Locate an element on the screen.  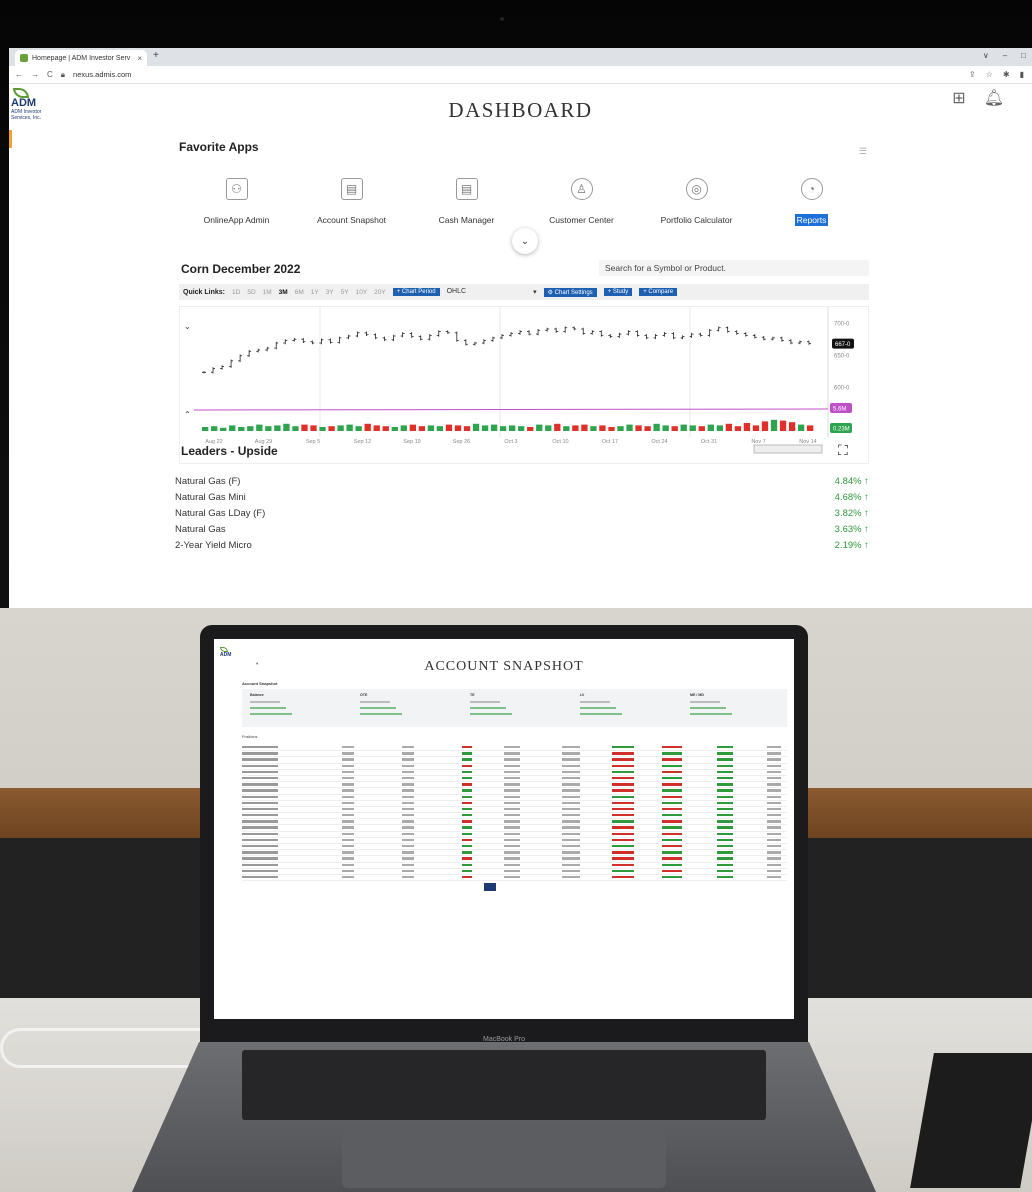
app-label: Cash Manager is located at coordinates (466, 220).